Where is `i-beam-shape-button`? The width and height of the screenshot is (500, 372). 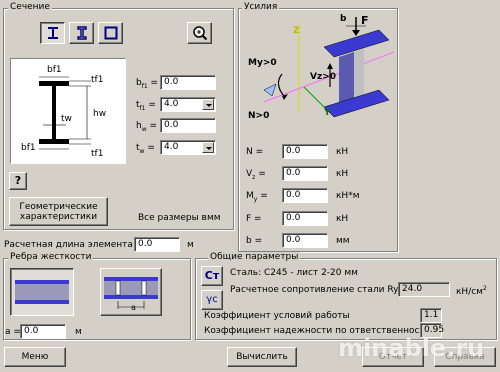 i-beam-shape-button is located at coordinates (52, 33).